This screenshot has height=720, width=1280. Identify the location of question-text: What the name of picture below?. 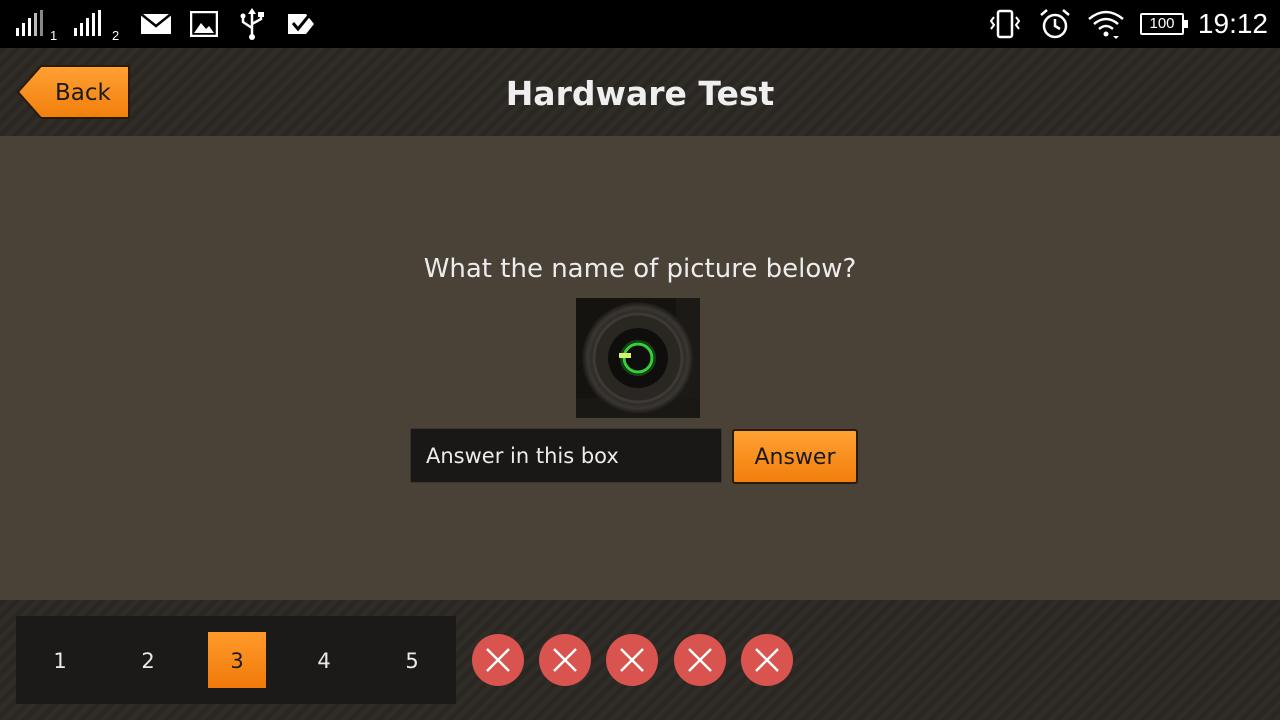
(640, 269).